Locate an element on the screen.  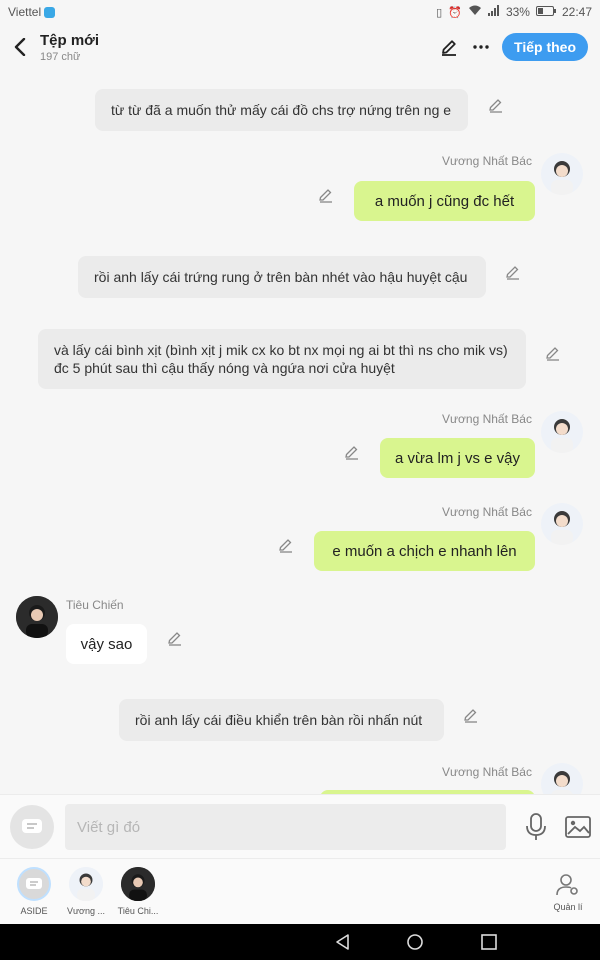
aside-avatar is located at coordinates (34, 884).